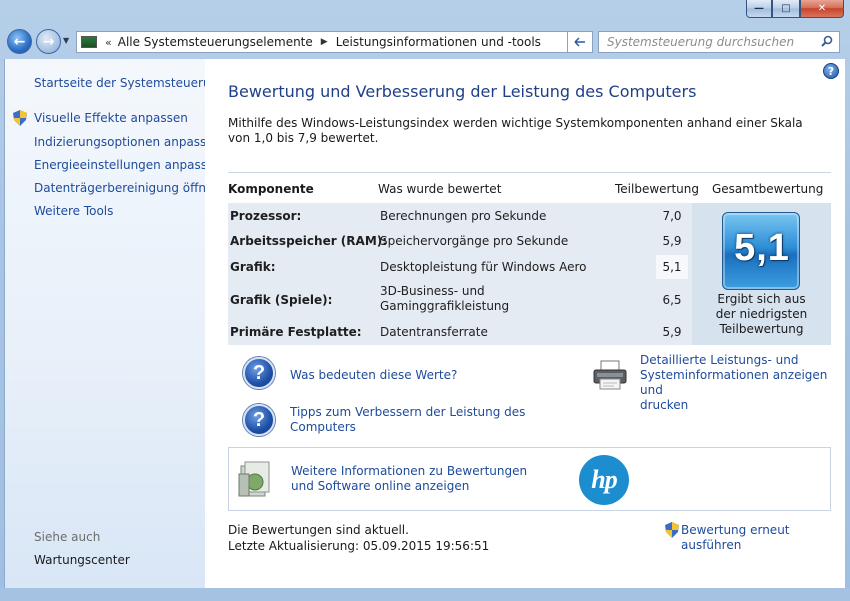 The width and height of the screenshot is (850, 601). I want to click on table-row: Prozessor: Berechnungen pro Sekunde 7,0, so click(458, 215).